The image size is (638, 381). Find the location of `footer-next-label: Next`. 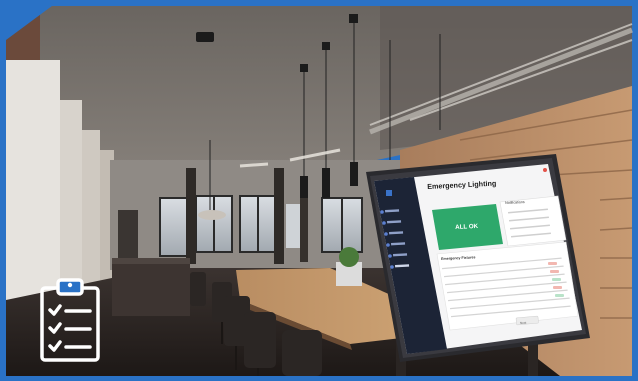

footer-next-label: Next is located at coordinates (523, 323).